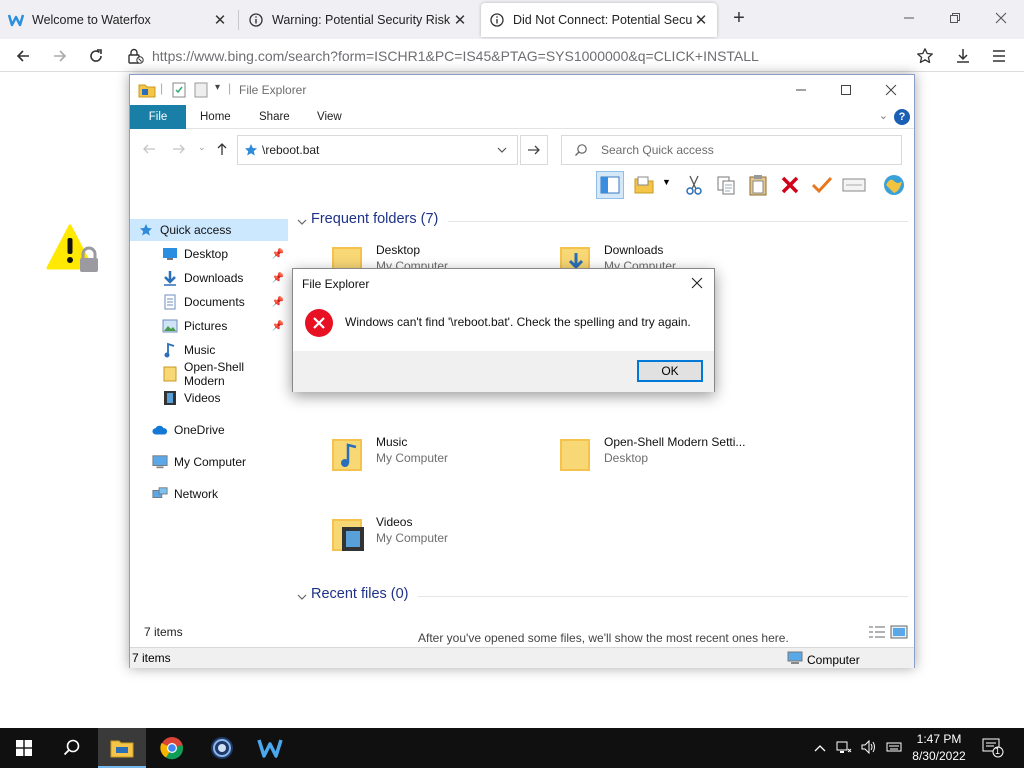 The height and width of the screenshot is (768, 1024). What do you see at coordinates (214, 374) in the screenshot?
I see `nav-label: Open-Shell Modern` at bounding box center [214, 374].